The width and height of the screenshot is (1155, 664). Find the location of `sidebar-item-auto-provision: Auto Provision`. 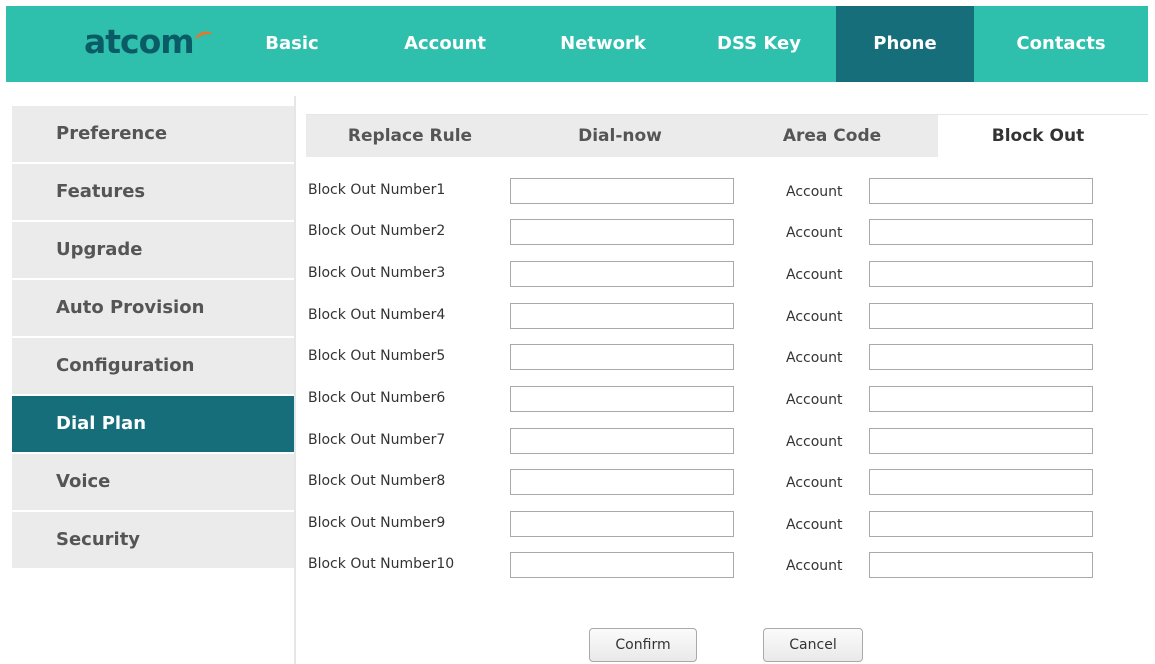

sidebar-item-auto-provision: Auto Provision is located at coordinates (153, 308).